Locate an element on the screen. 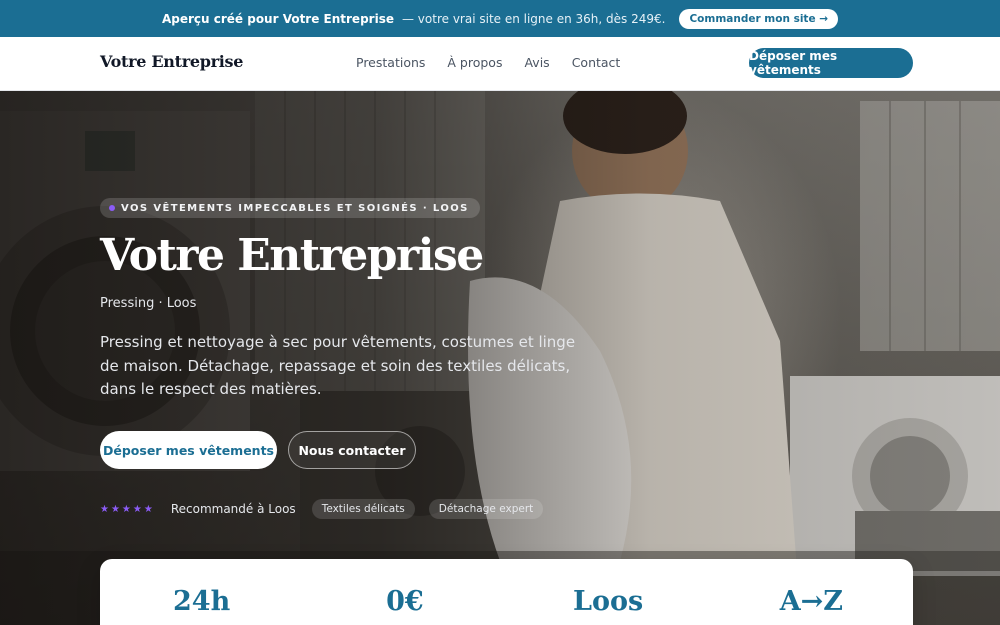 Image resolution: width=1000 pixels, height=625 pixels. drop-off-button: Déposer mes vêtements is located at coordinates (188, 450).